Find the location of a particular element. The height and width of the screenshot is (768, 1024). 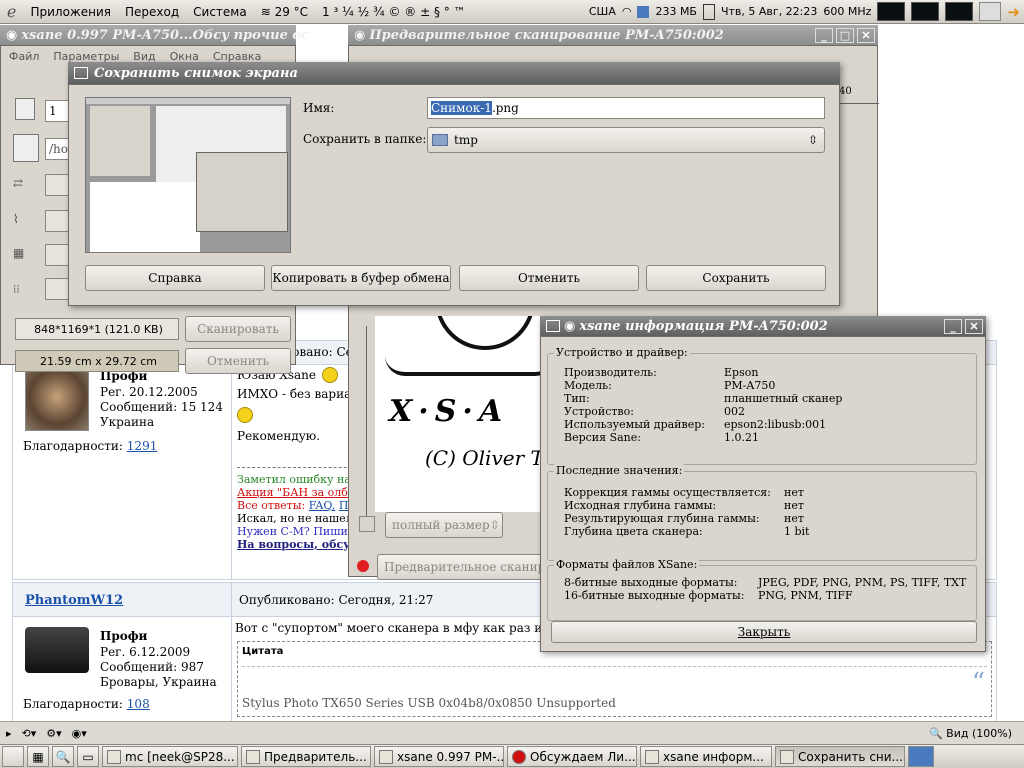

dimensions-info: 21.59 cm x 29.72 cm is located at coordinates (97, 361).